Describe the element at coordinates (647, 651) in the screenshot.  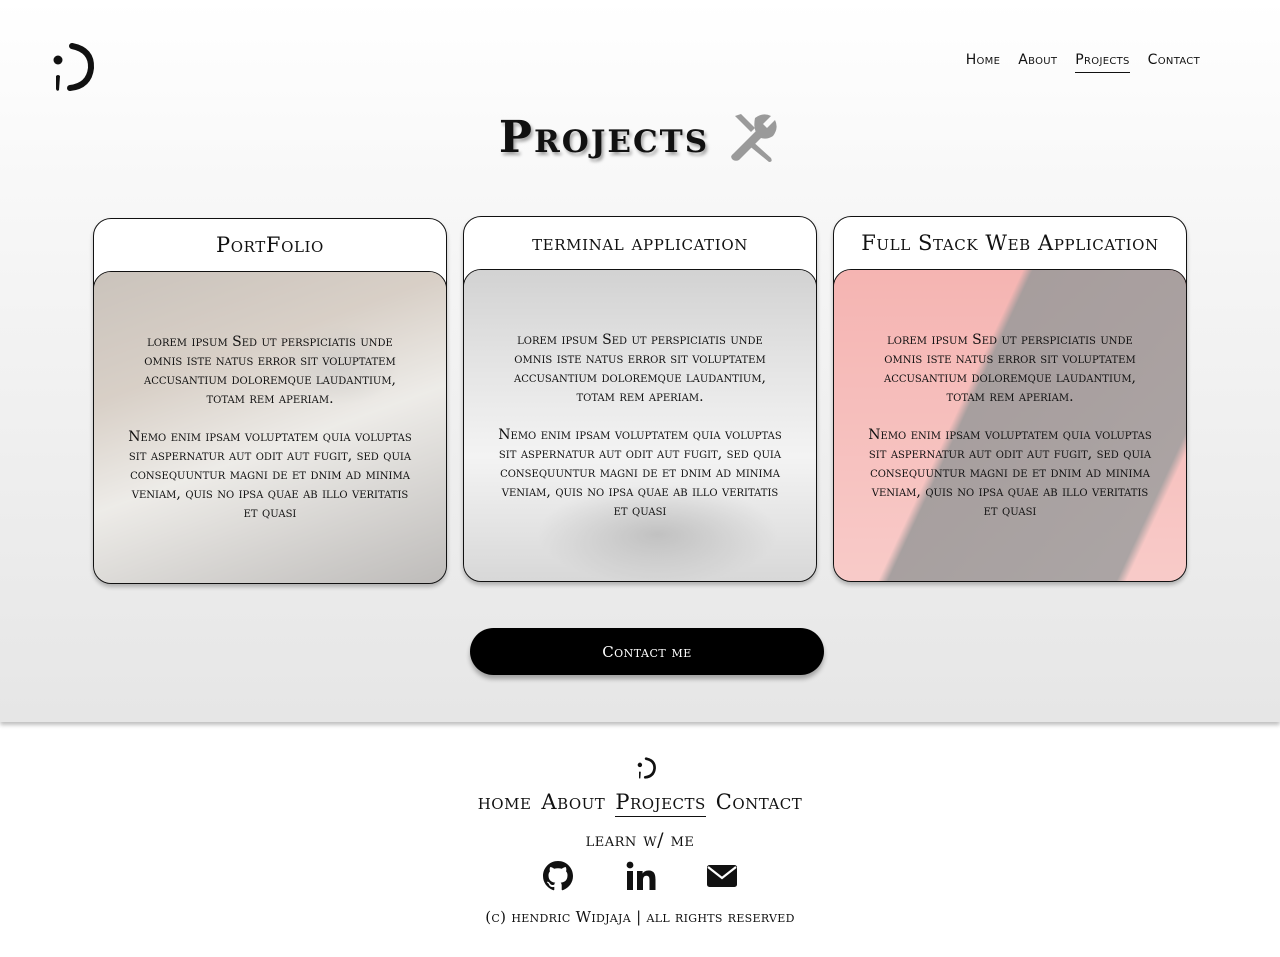
I see `contact-me-button: Contact me` at that location.